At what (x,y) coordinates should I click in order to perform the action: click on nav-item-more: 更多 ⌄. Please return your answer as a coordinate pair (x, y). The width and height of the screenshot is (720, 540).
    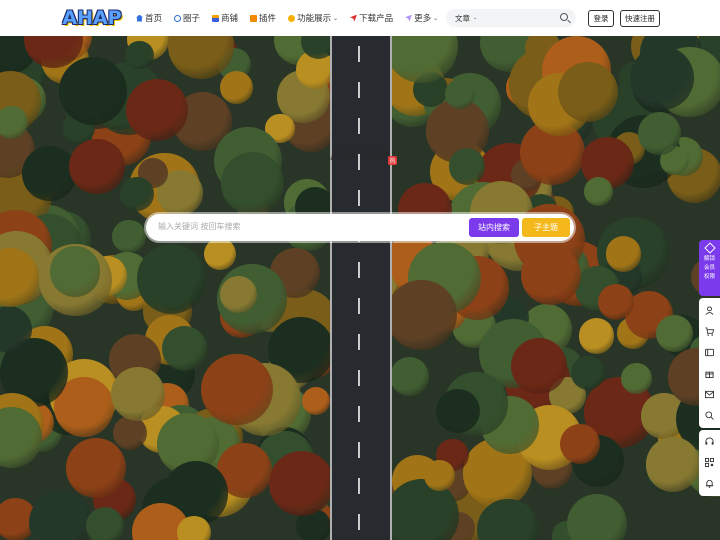
    Looking at the image, I should click on (421, 18).